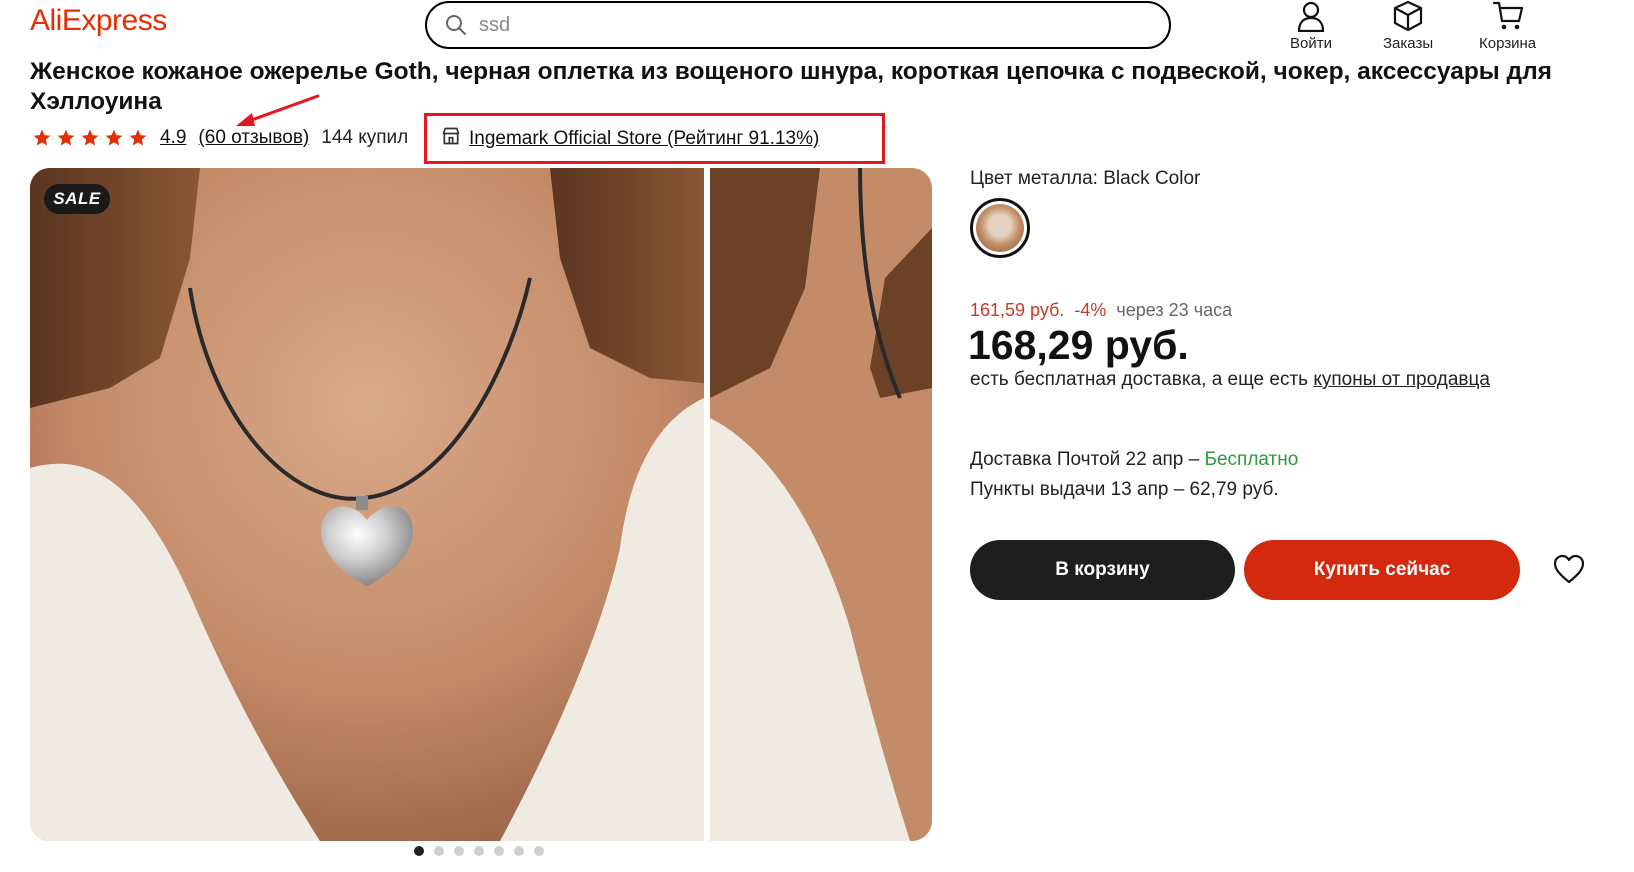 The height and width of the screenshot is (872, 1634). Describe the element at coordinates (1382, 570) in the screenshot. I see `buy-now-button: Купить сейчас` at that location.